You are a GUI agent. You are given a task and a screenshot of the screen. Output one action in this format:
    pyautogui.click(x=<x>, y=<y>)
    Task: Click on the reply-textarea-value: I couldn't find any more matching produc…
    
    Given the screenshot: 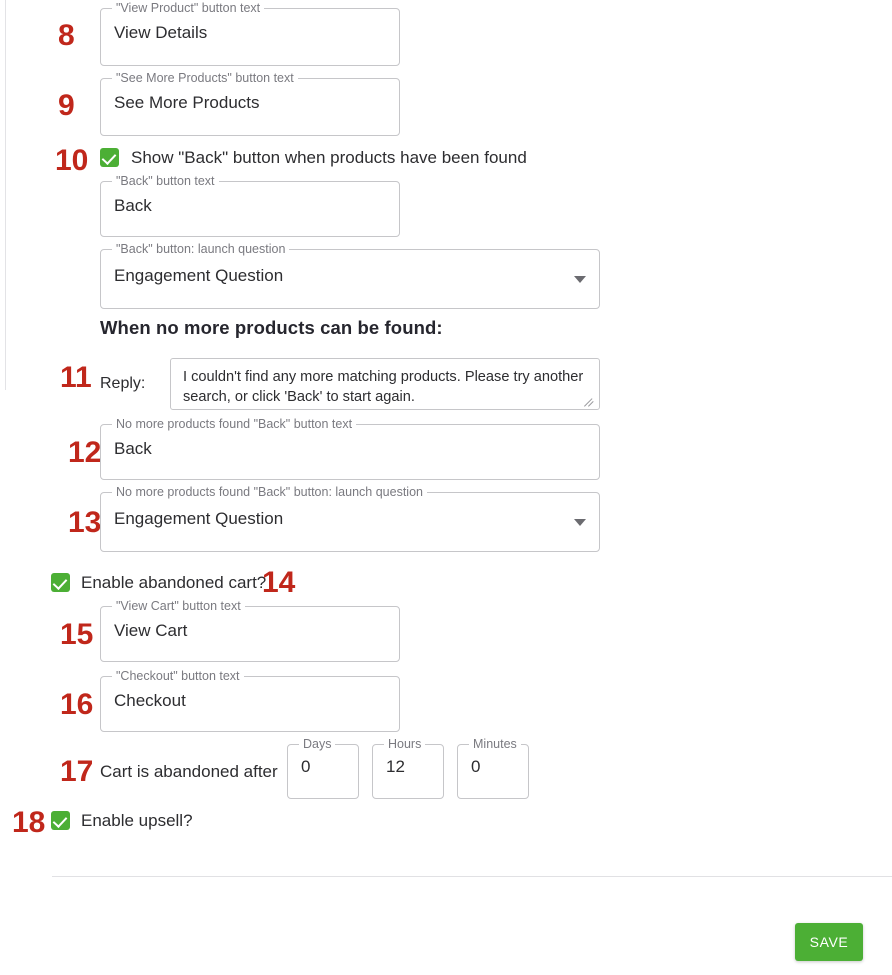 What is the action you would take?
    pyautogui.click(x=383, y=387)
    